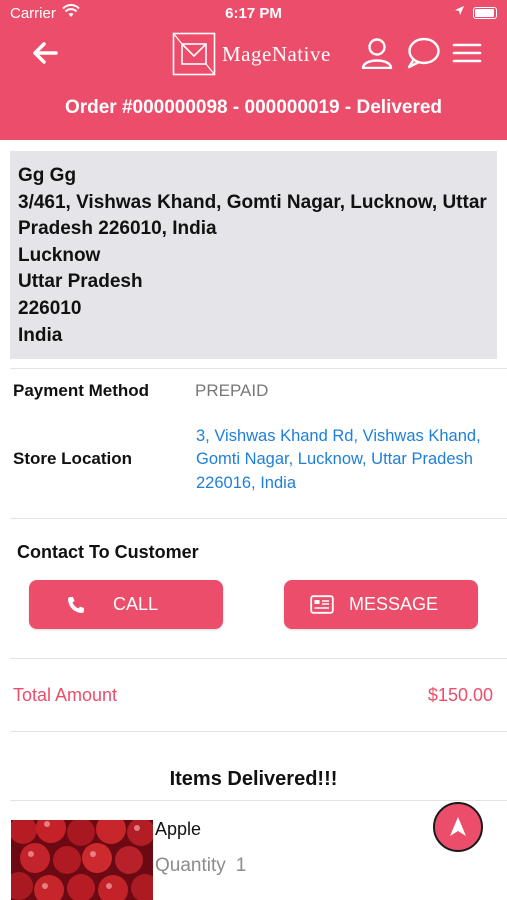 The height and width of the screenshot is (900, 507). Describe the element at coordinates (45, 53) in the screenshot. I see `back-arrow-icon` at that location.